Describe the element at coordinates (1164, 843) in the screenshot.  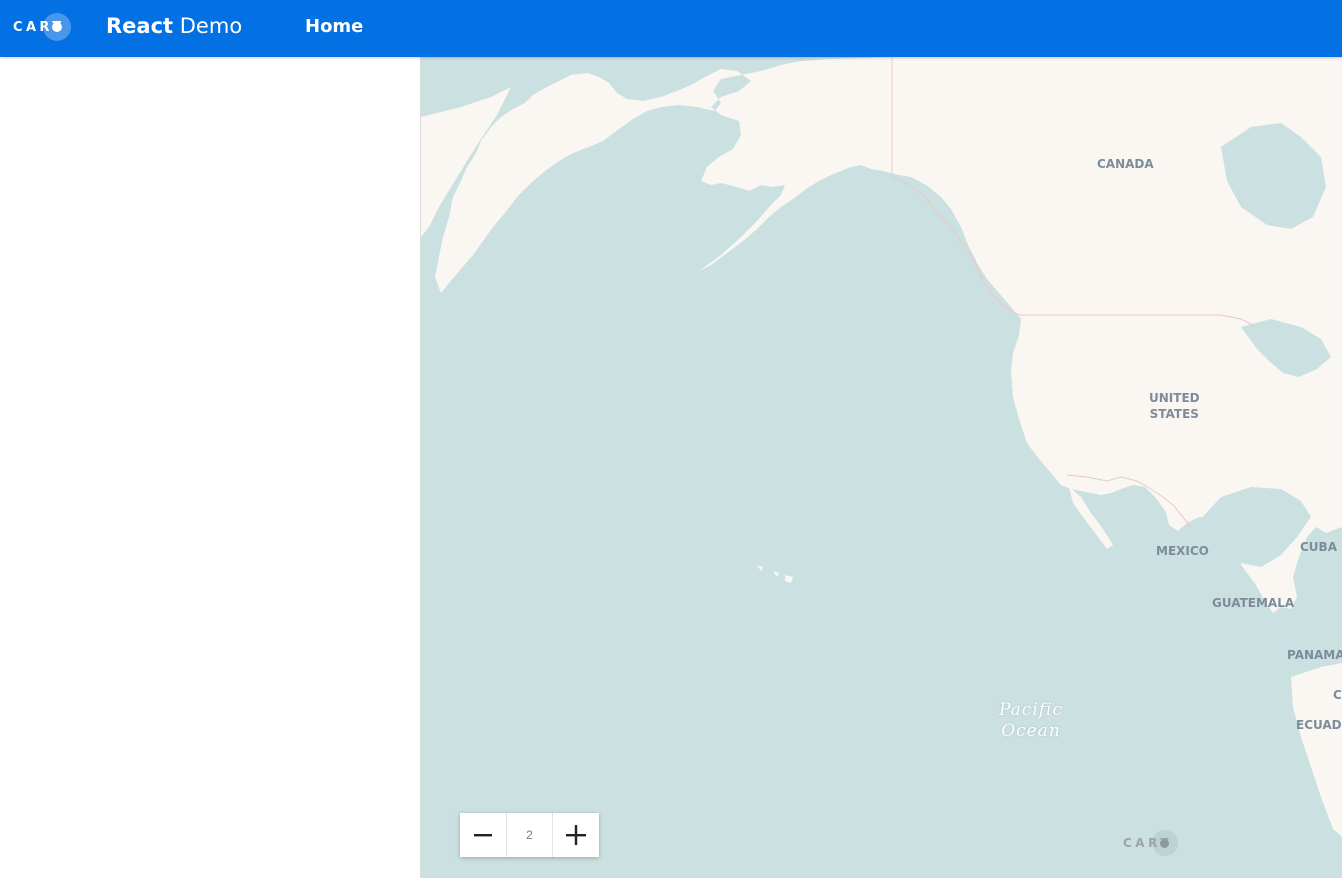
I see `carto-watermark-circle` at that location.